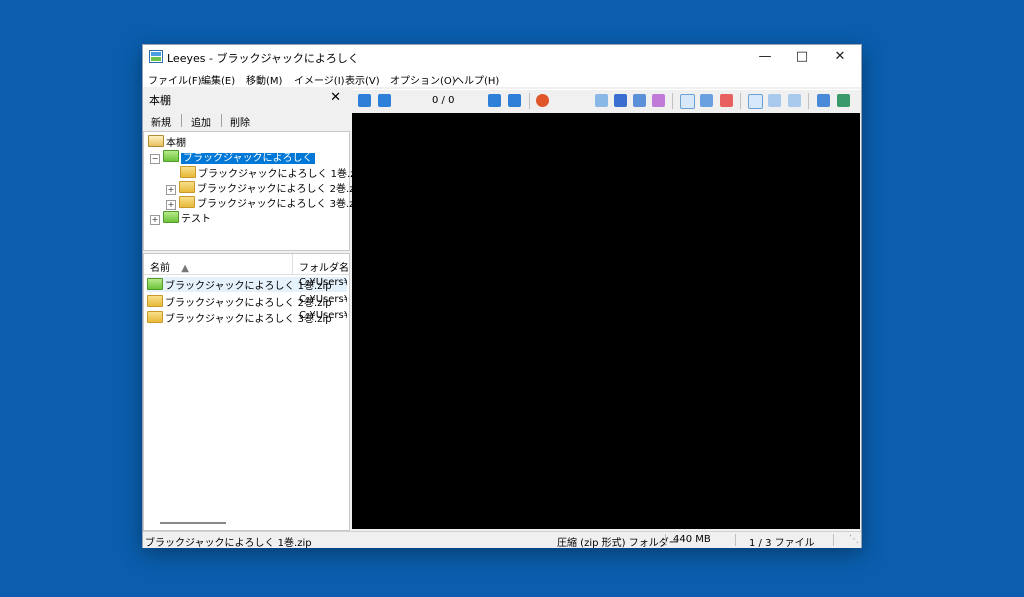 This screenshot has width=1024, height=597. Describe the element at coordinates (692, 539) in the screenshot. I see `status-size: 440 MB` at that location.